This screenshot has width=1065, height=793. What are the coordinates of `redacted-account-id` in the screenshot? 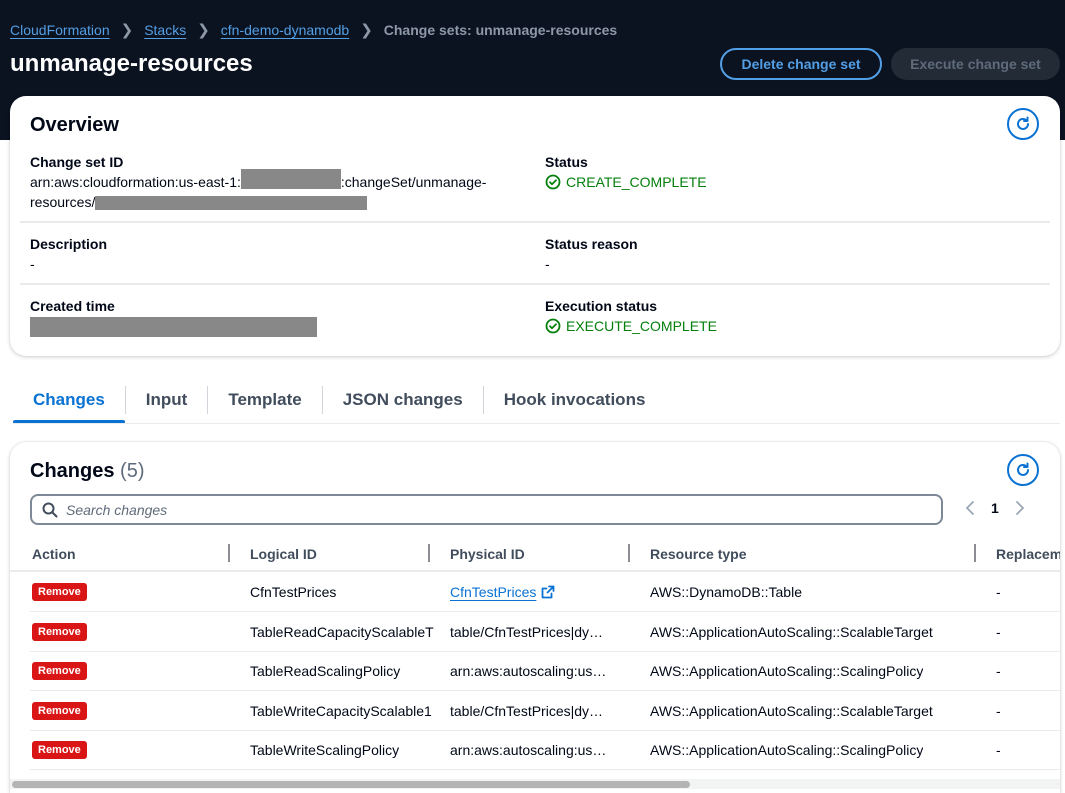 It's located at (290, 179).